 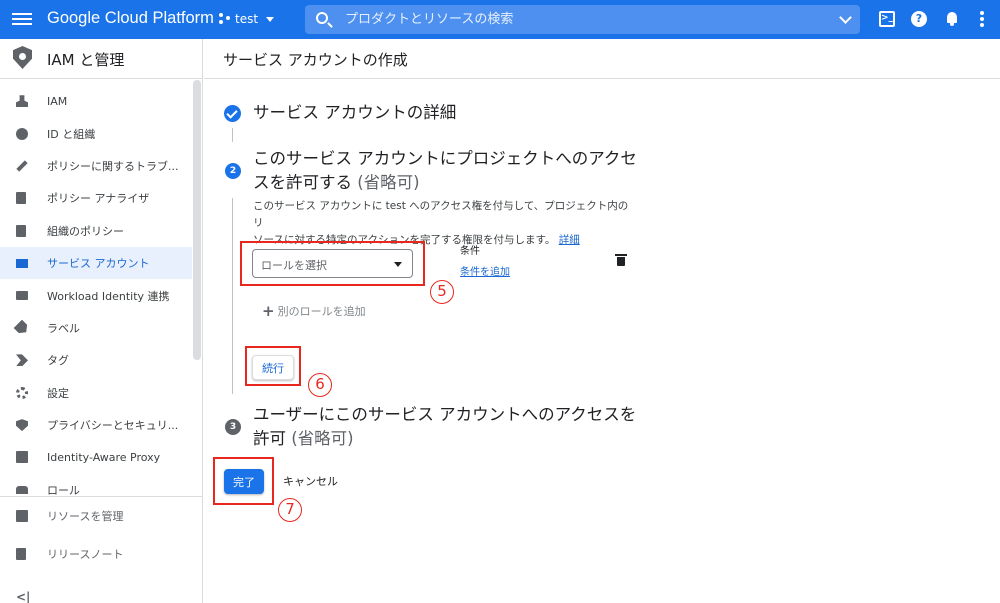 I want to click on plus-icon: +, so click(x=268, y=311).